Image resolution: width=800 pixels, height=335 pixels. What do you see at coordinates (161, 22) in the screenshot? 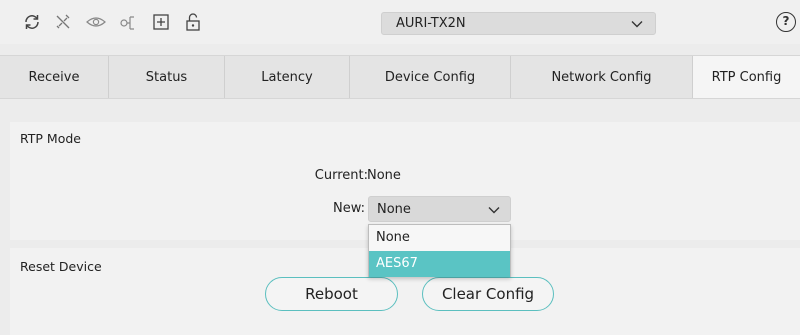
I see `add-icon` at bounding box center [161, 22].